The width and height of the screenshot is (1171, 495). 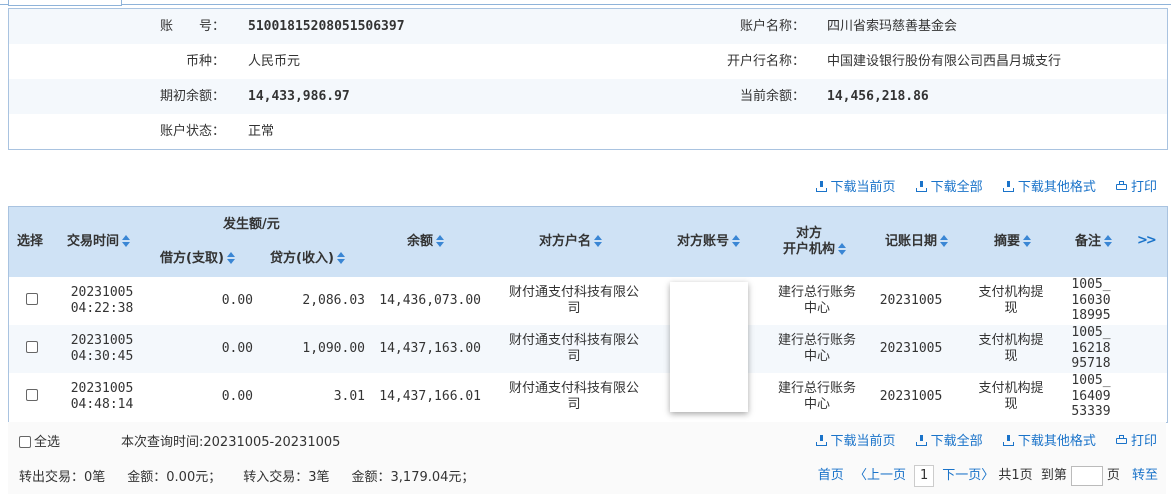 I want to click on current-balance-value: 14,456,218.86, so click(x=878, y=96).